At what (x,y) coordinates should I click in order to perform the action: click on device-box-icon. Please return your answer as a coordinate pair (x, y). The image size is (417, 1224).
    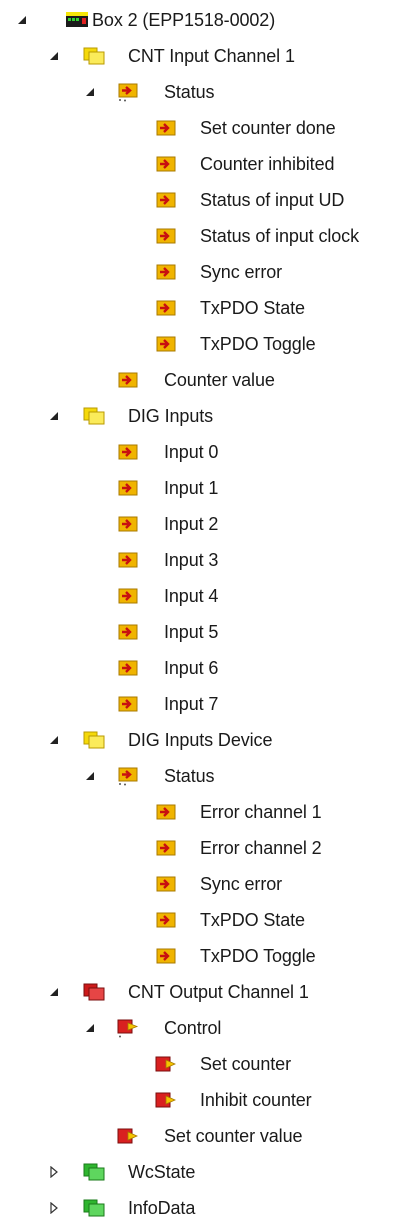
    Looking at the image, I should click on (77, 20).